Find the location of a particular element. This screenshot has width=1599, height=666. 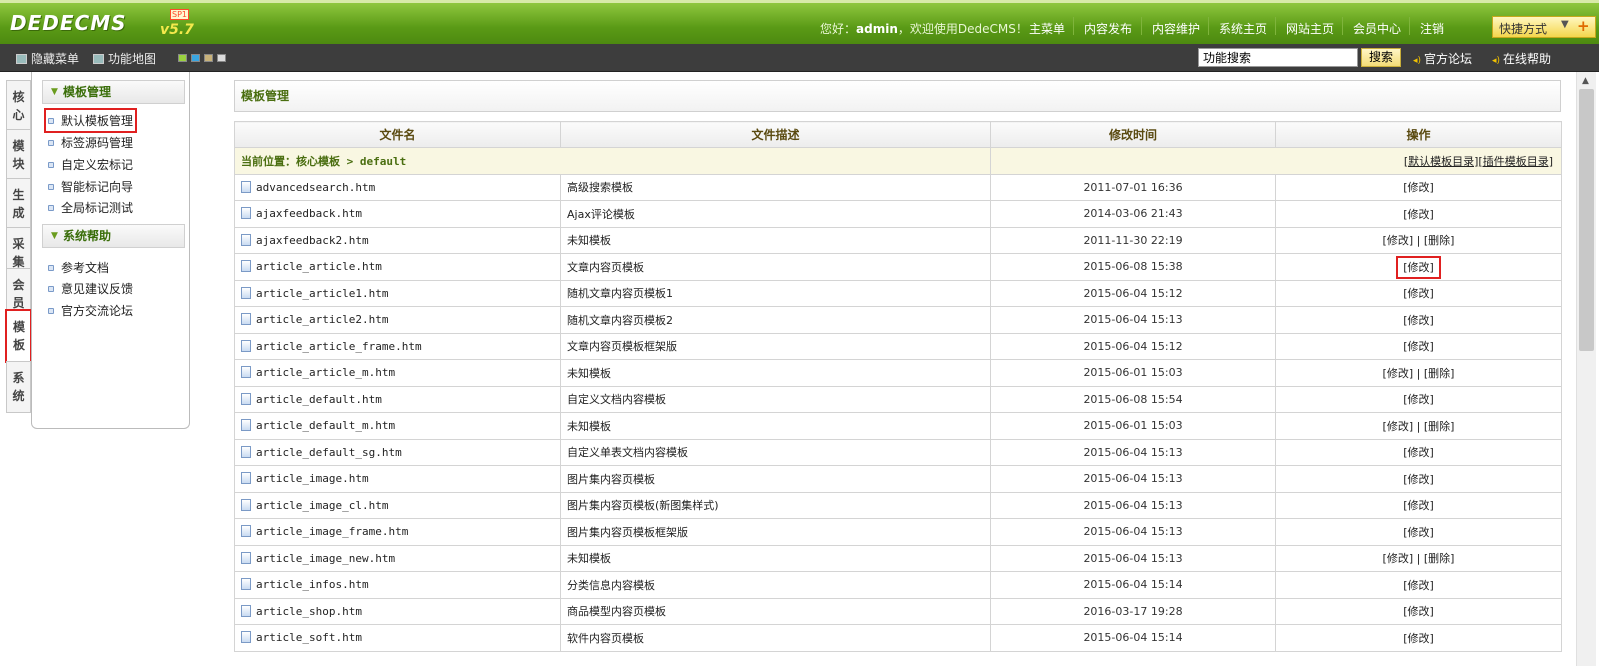

menu-item-custom-macro: 自定义宏标记 is located at coordinates (90, 164).